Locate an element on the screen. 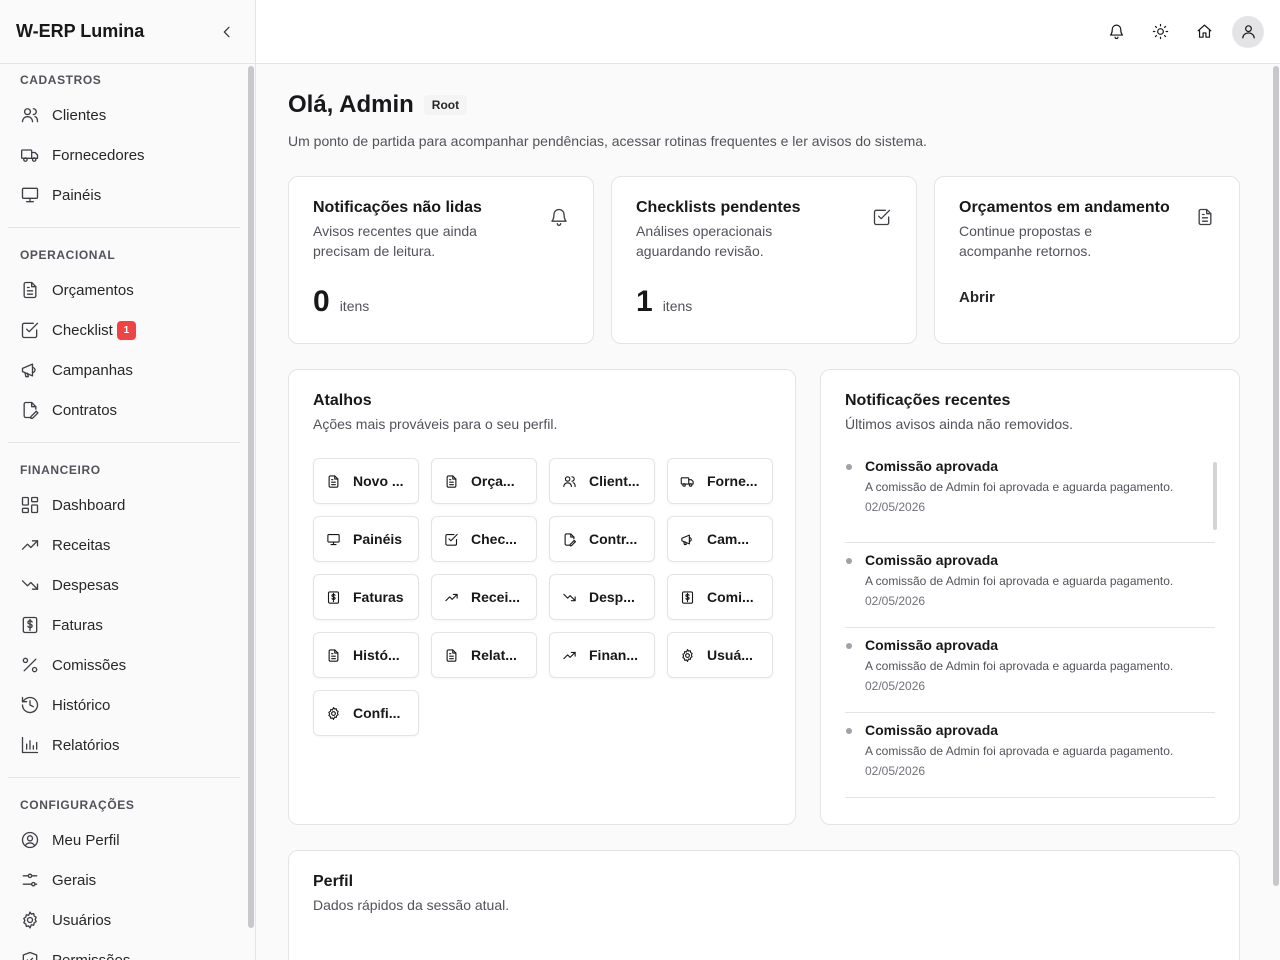 The image size is (1280, 960). sidebar-item-despesas: Despesas is located at coordinates (124, 585).